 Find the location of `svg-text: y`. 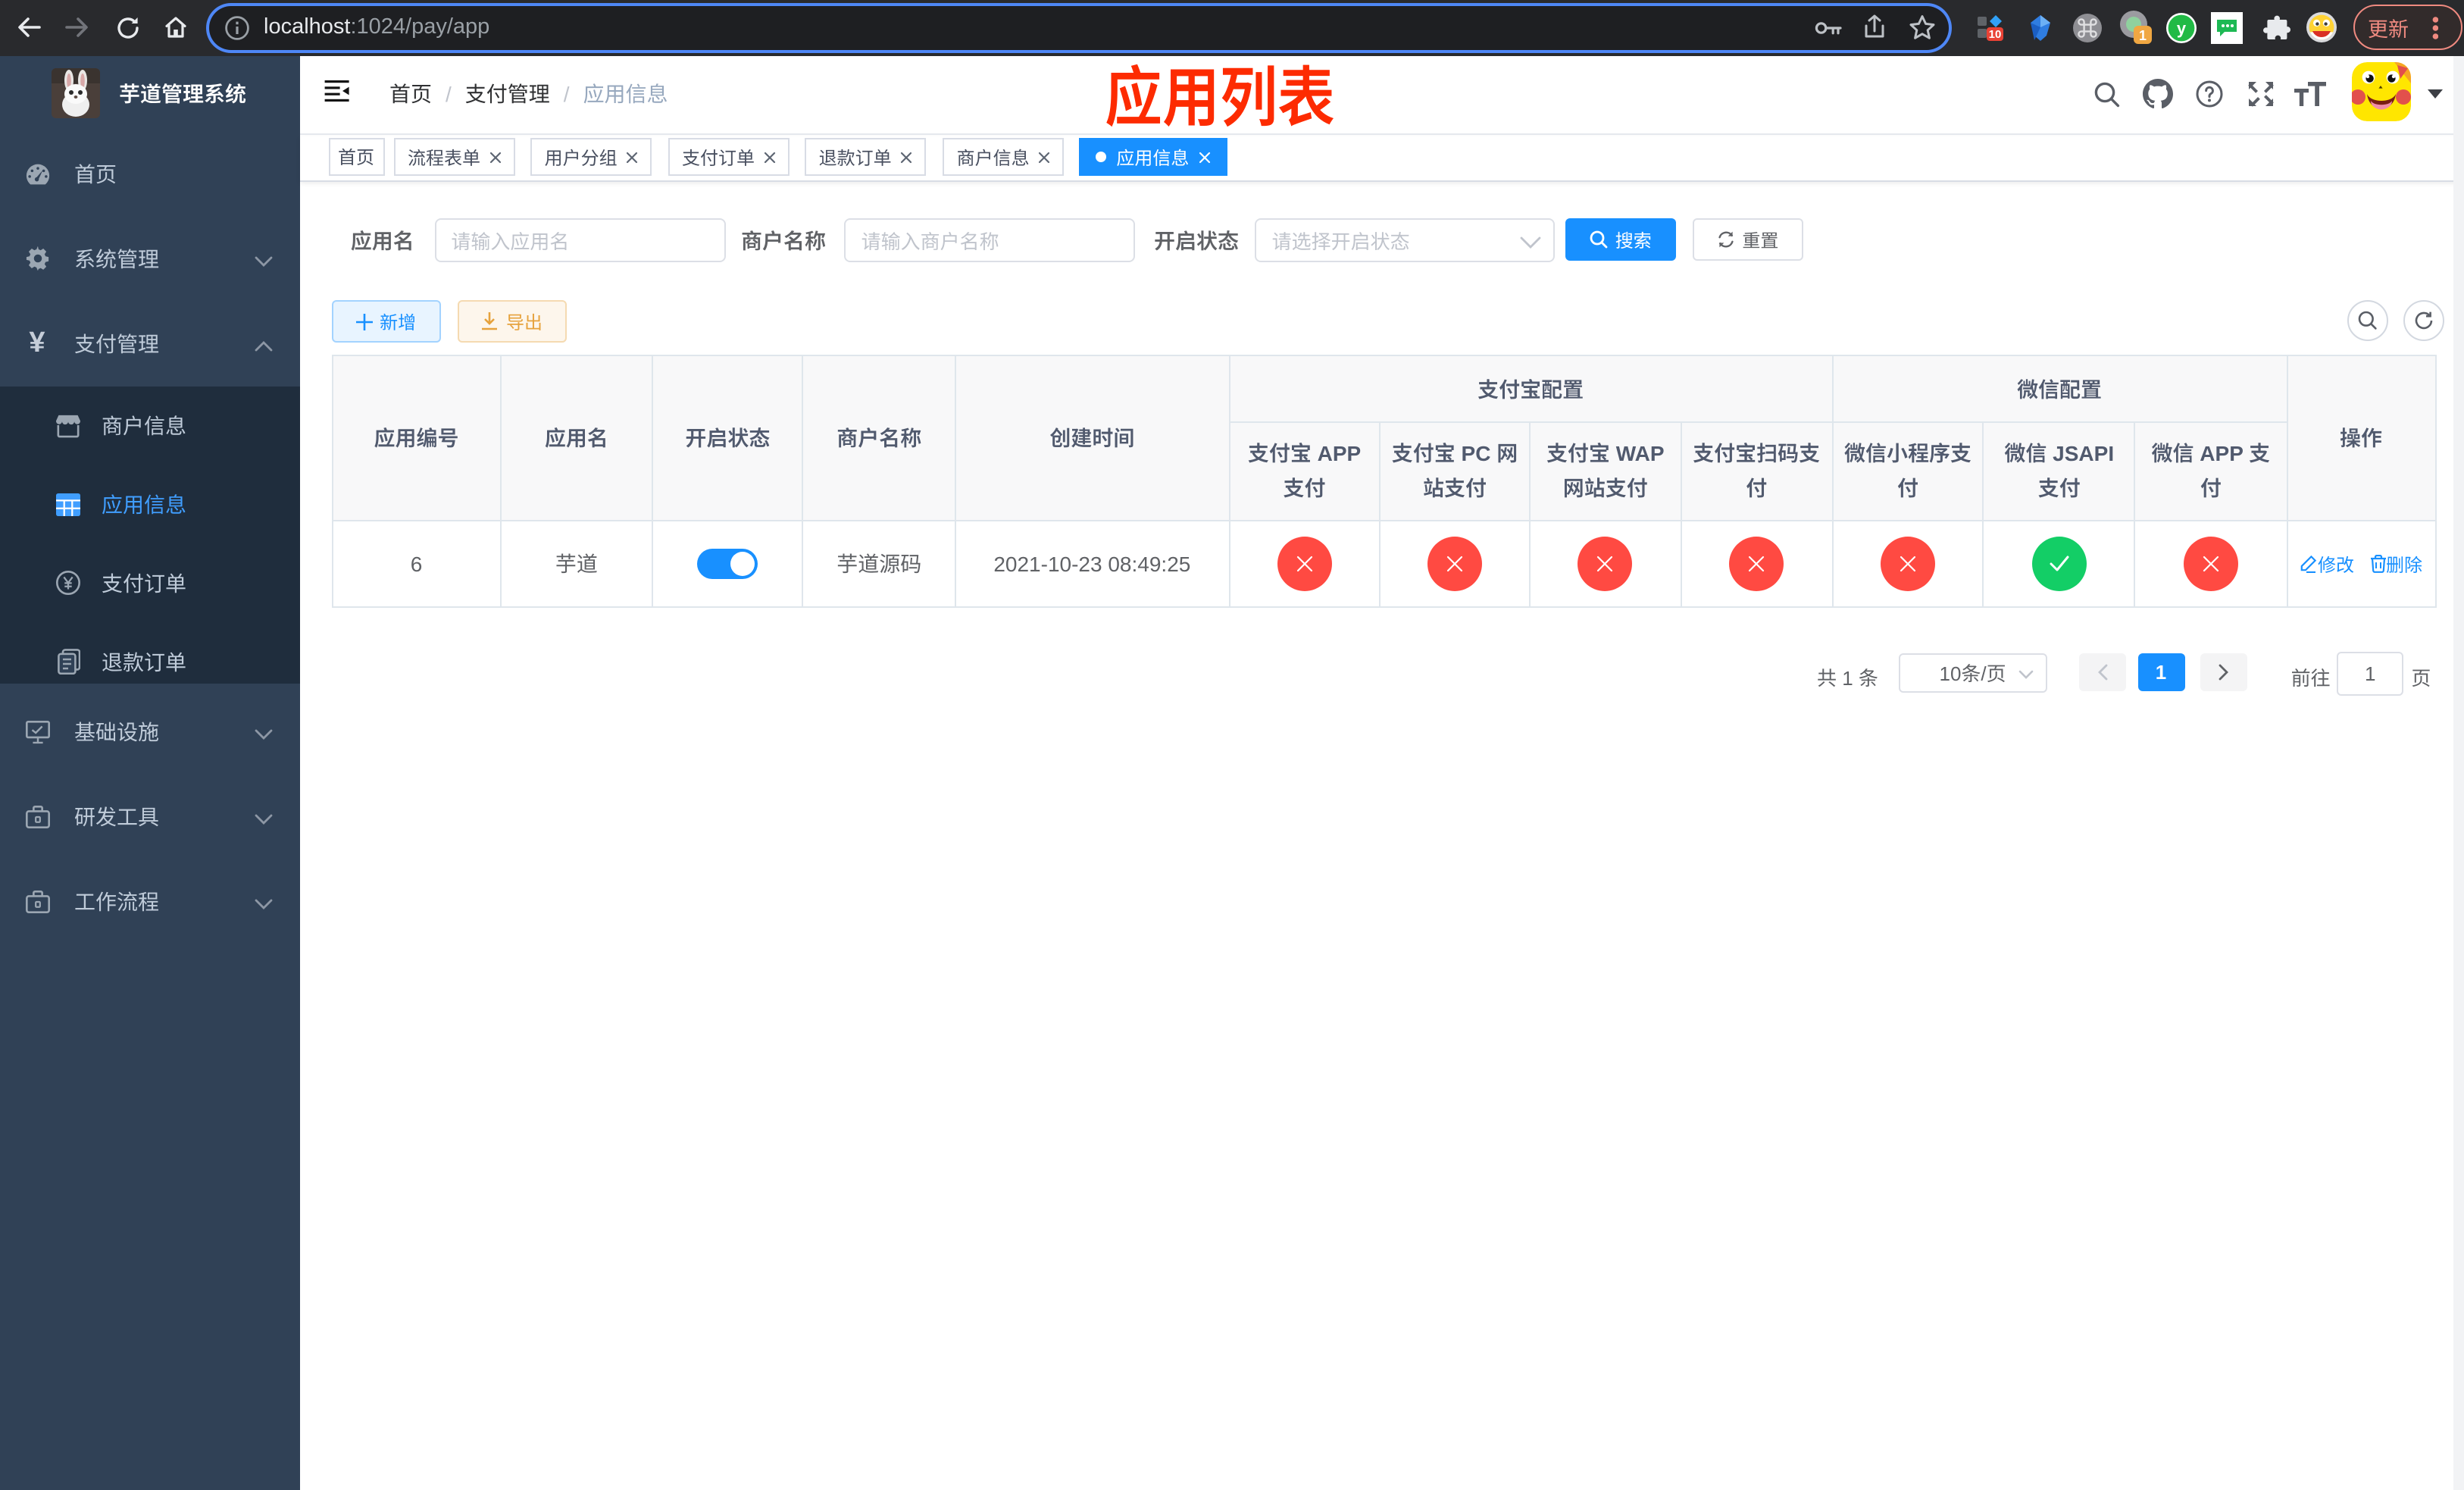

svg-text: y is located at coordinates (2181, 28).